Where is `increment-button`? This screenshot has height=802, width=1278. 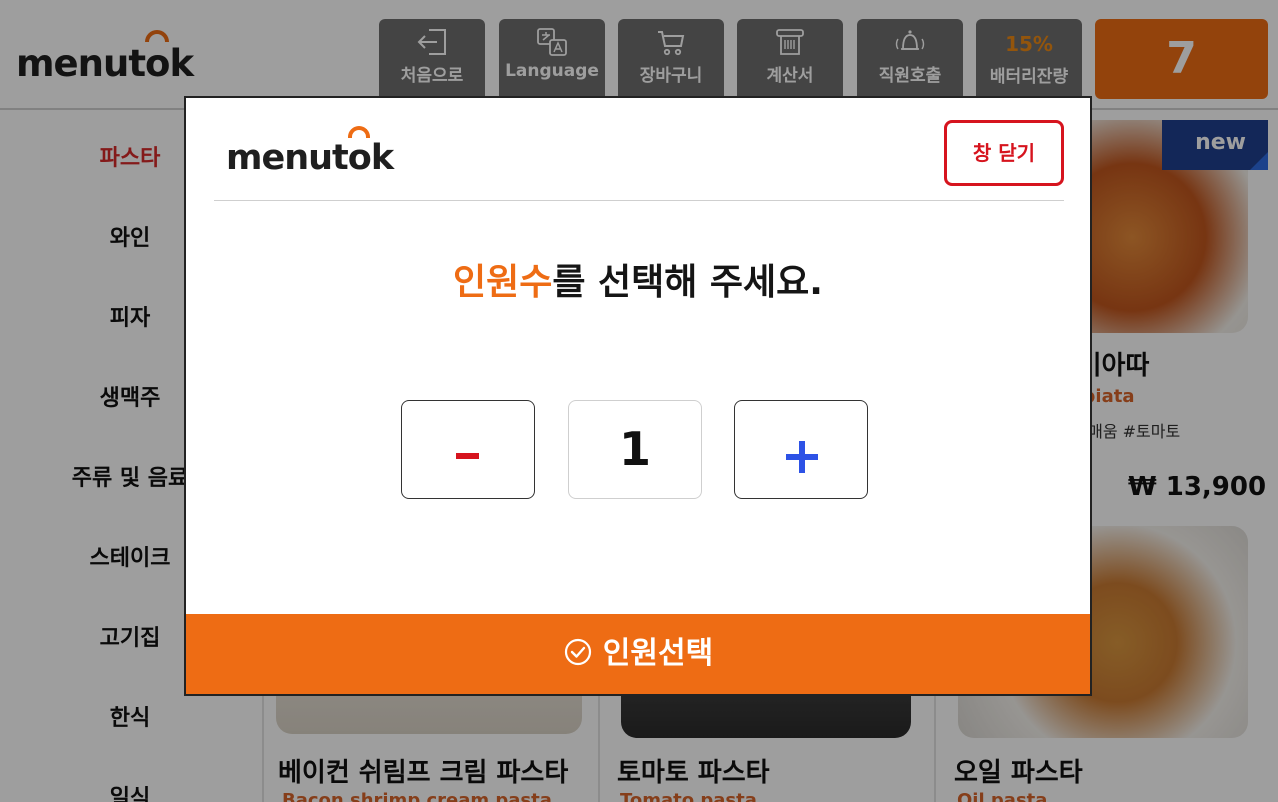 increment-button is located at coordinates (801, 449).